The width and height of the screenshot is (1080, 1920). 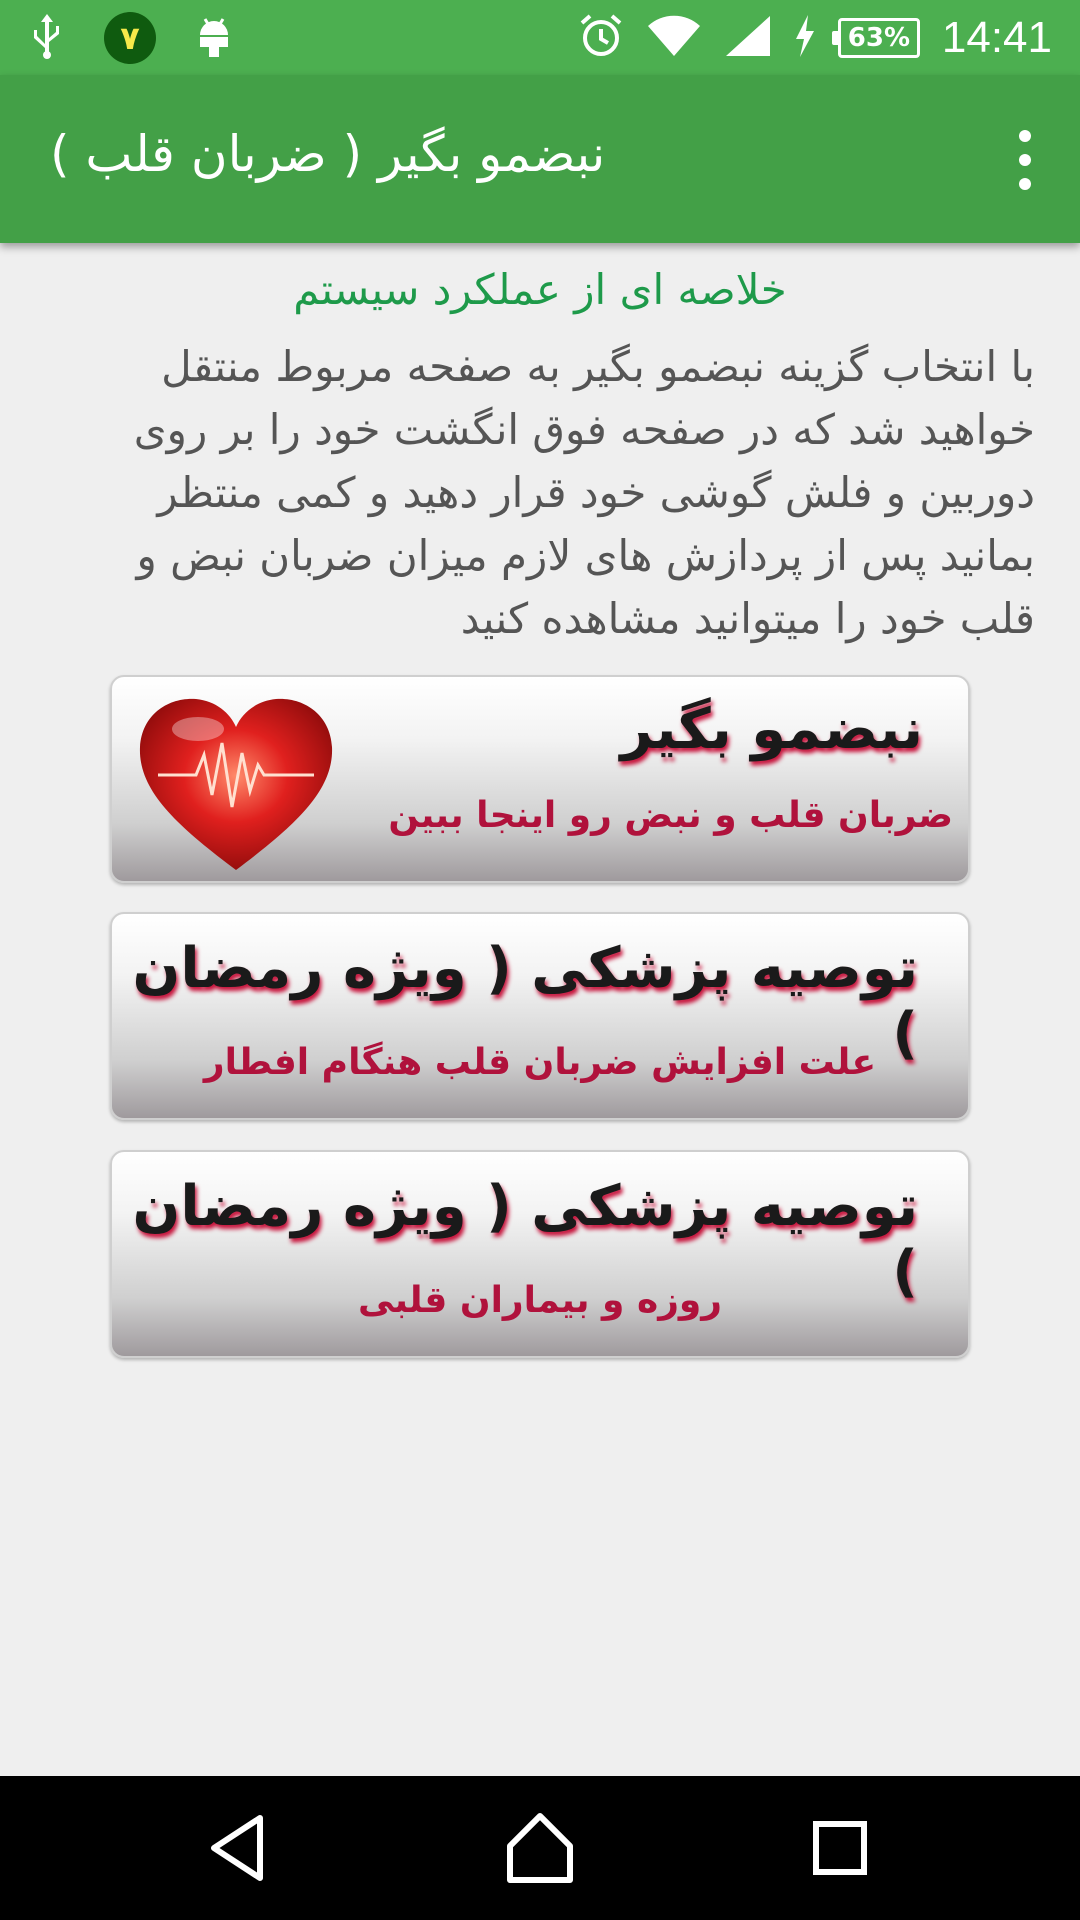 I want to click on navigation-bar, so click(x=540, y=1848).